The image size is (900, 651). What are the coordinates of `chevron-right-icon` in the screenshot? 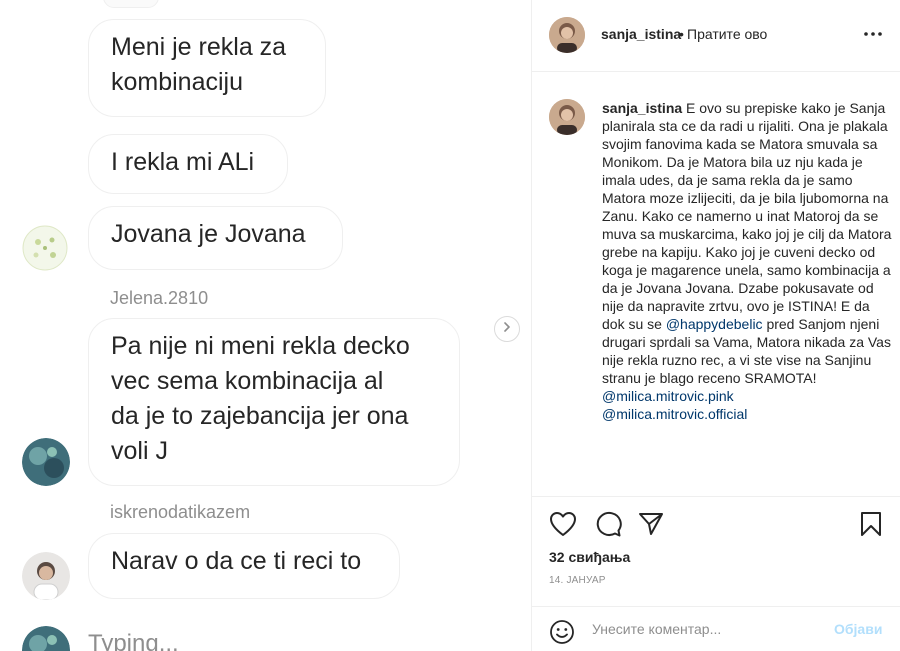 It's located at (507, 329).